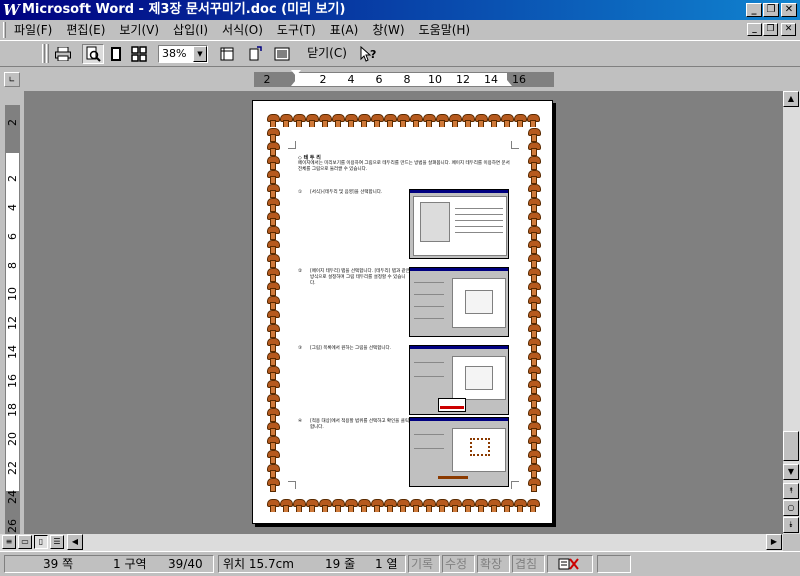  Describe the element at coordinates (255, 54) in the screenshot. I see `shrink-to-fit-button` at that location.